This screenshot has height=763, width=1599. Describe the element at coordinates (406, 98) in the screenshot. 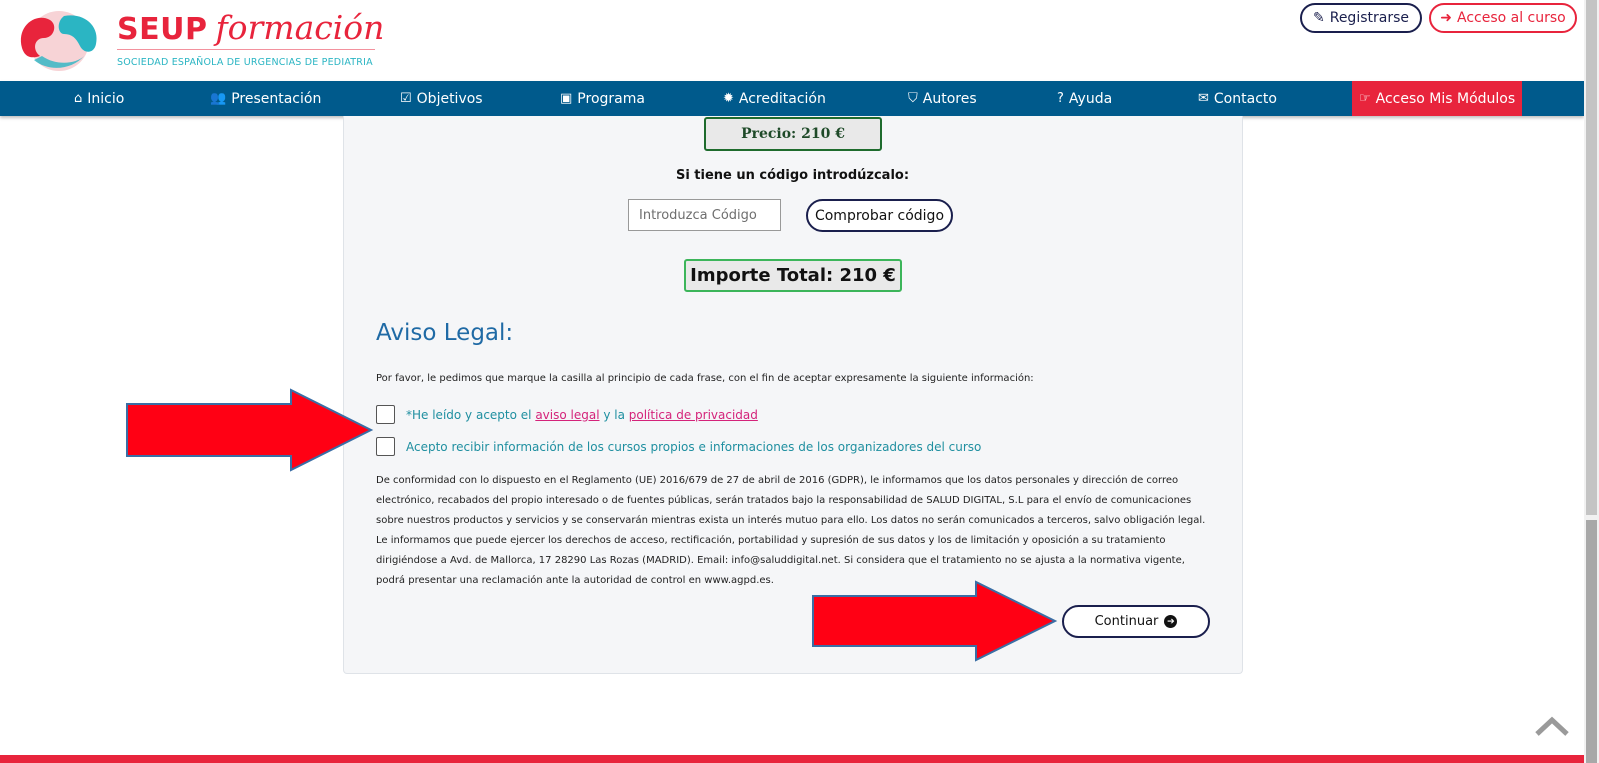

I see `check-square-icon: ☑` at that location.